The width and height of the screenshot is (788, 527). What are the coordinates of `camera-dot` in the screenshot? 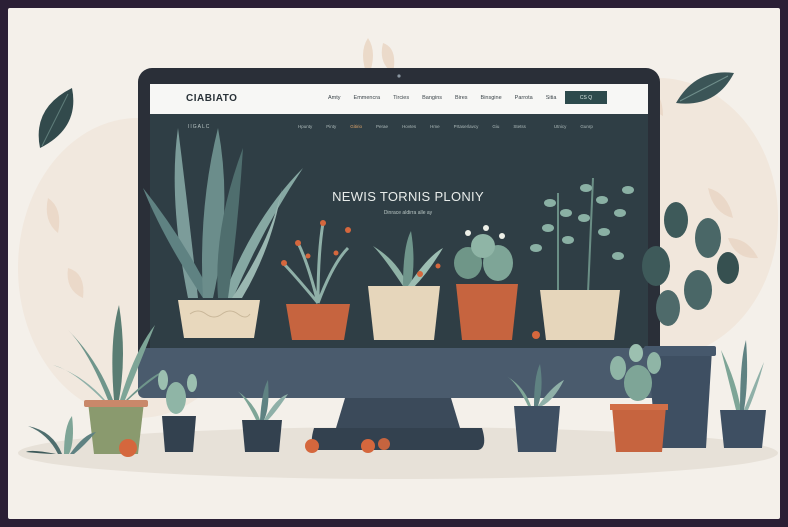 It's located at (399, 76).